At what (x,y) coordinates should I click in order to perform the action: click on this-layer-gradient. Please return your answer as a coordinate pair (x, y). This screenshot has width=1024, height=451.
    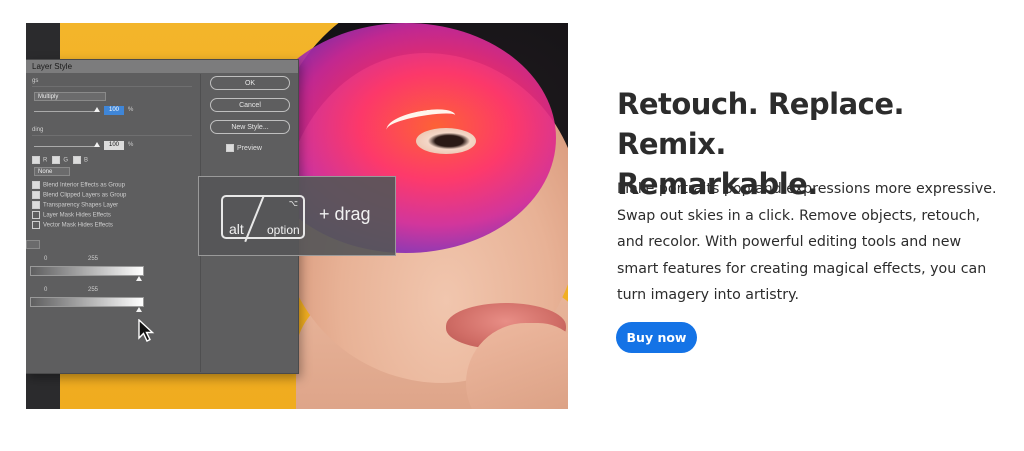
    Looking at the image, I should click on (87, 271).